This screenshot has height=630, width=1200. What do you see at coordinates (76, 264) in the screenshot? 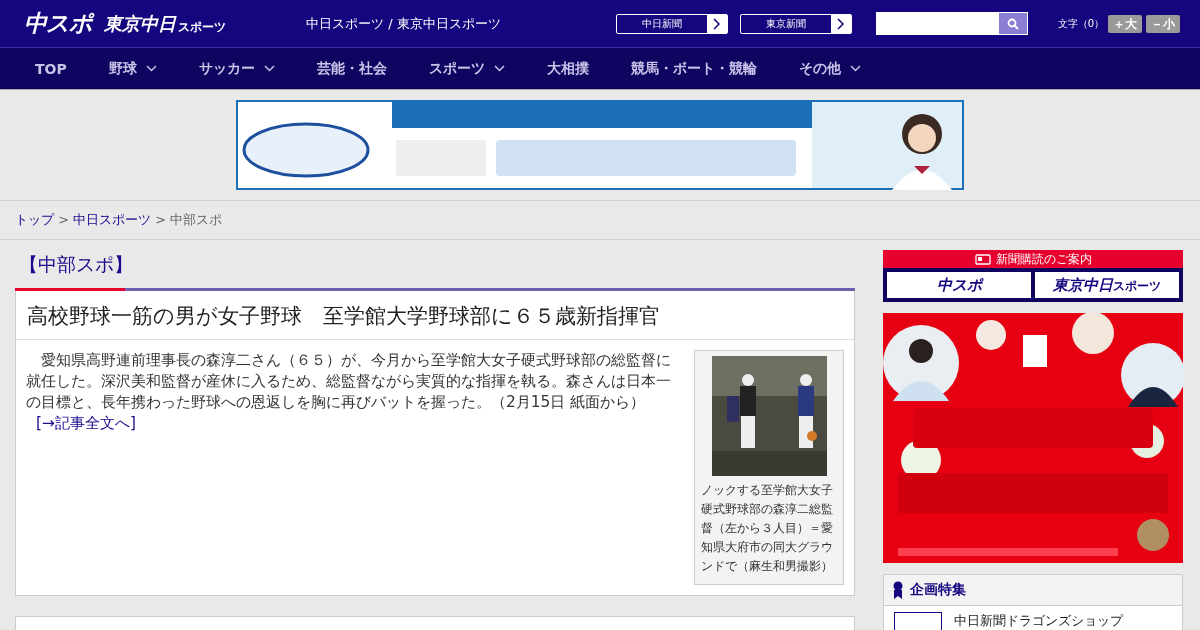
I see `section-title: 【中部スポ】` at bounding box center [76, 264].